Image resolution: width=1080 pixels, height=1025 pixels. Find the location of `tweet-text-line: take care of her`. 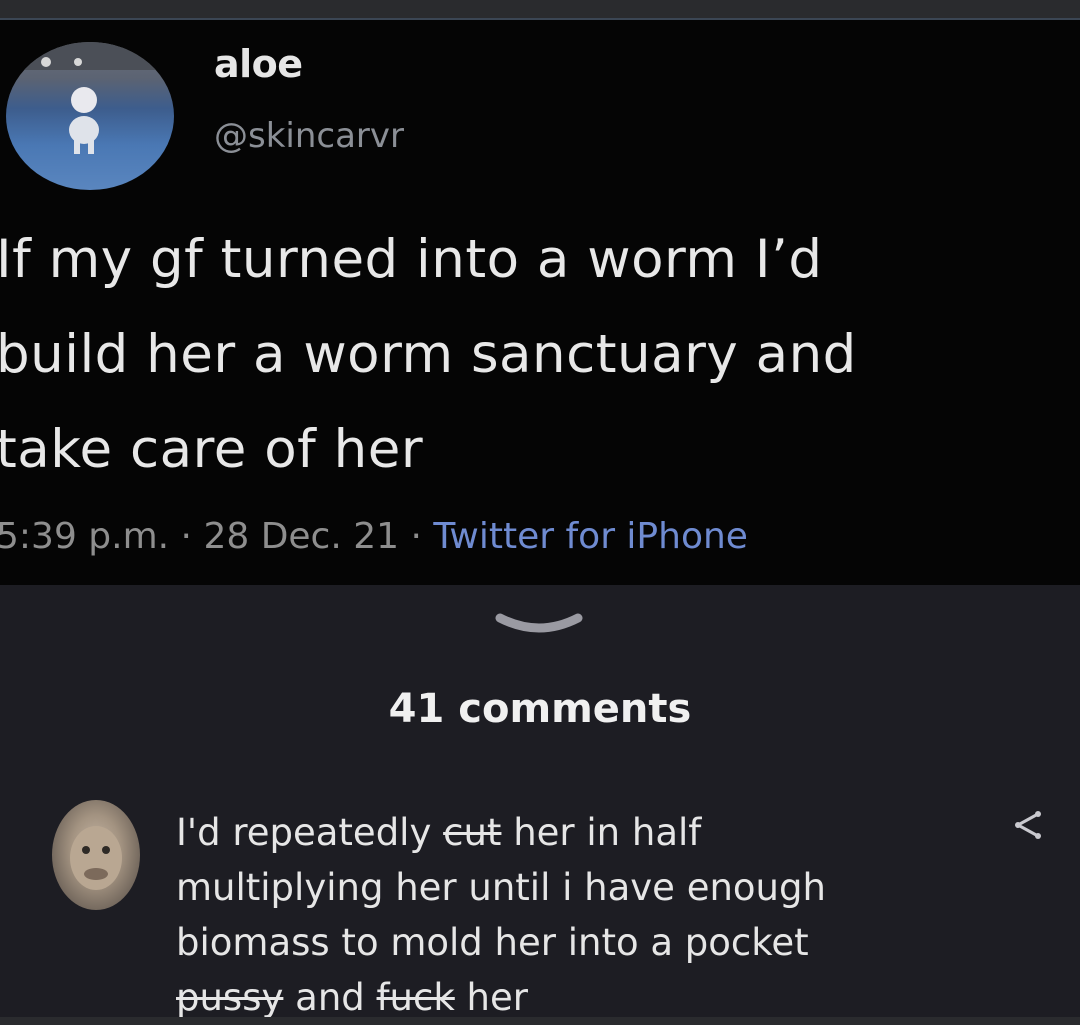

tweet-text-line: take care of her is located at coordinates (212, 449).